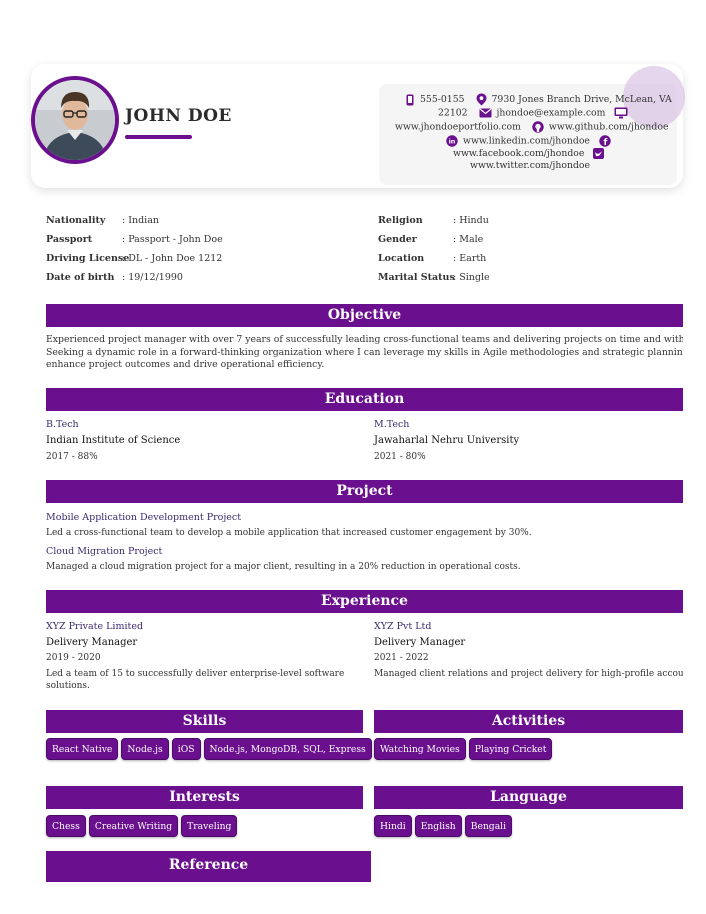 The width and height of the screenshot is (706, 914). What do you see at coordinates (172, 239) in the screenshot?
I see `info-value: : Passport - John Doe` at bounding box center [172, 239].